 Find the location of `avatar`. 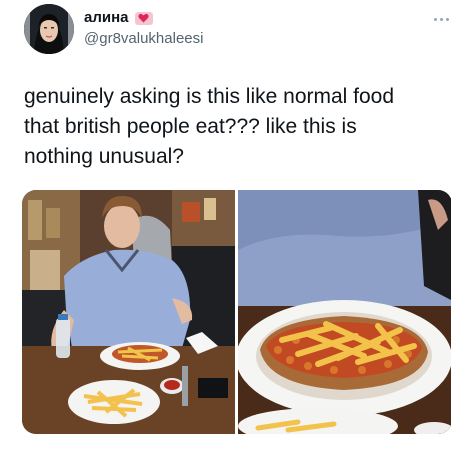

avatar is located at coordinates (49, 29).